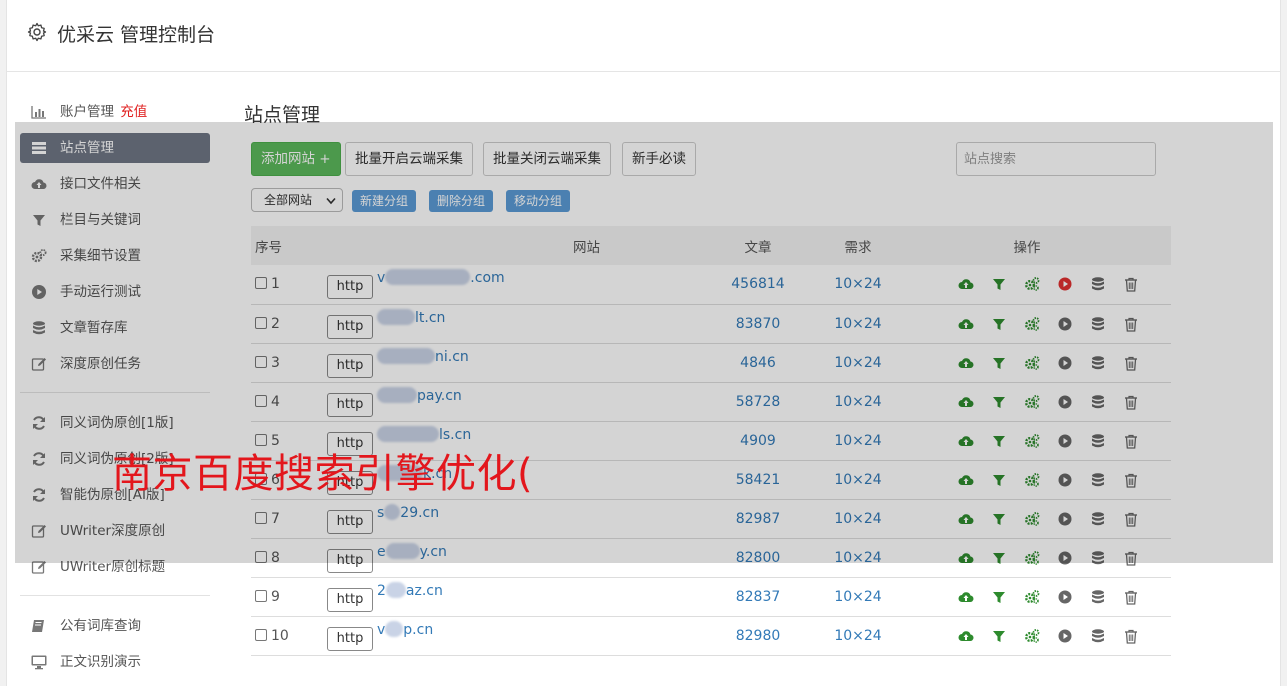  What do you see at coordinates (455, 435) in the screenshot?
I see `site-url-suffix: ls.cn` at bounding box center [455, 435].